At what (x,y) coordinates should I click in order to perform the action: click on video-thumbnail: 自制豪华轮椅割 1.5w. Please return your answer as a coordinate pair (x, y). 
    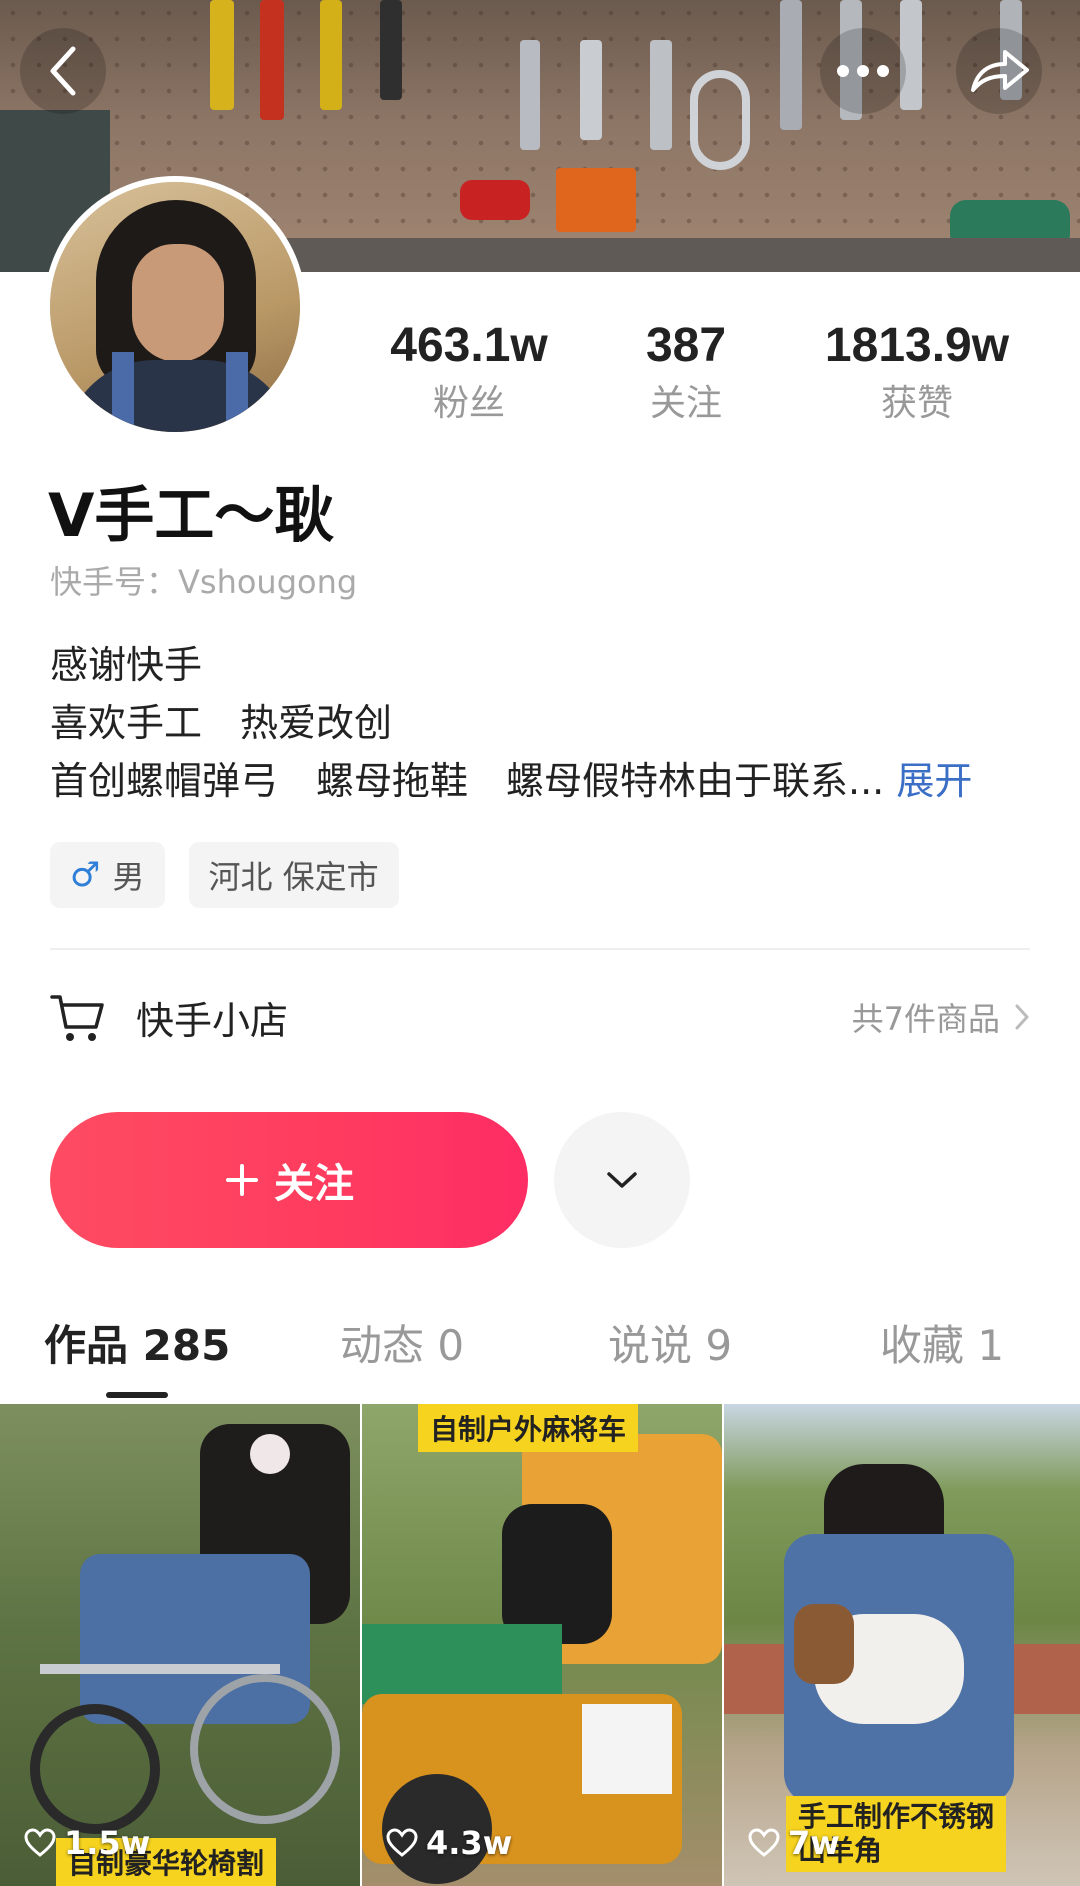
    Looking at the image, I should click on (180, 1645).